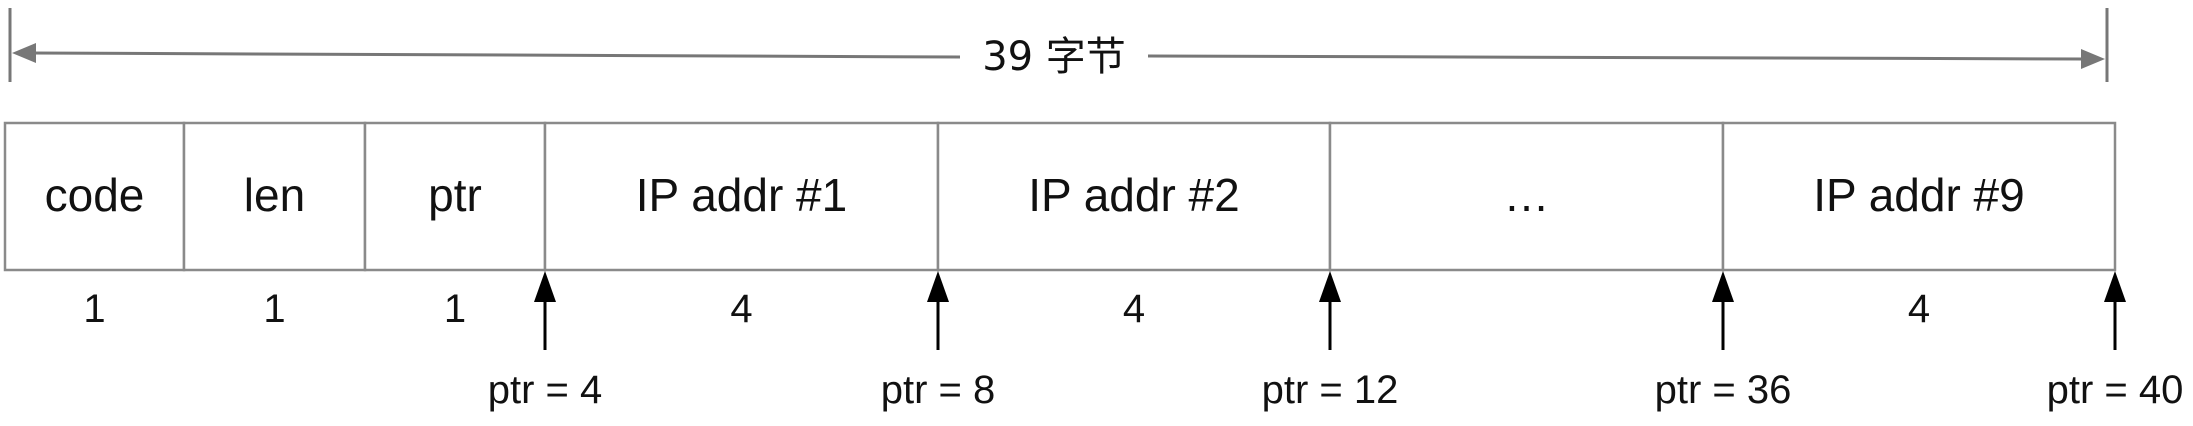 This screenshot has width=2193, height=426. What do you see at coordinates (1616, 57) in the screenshot?
I see `span-line-right` at bounding box center [1616, 57].